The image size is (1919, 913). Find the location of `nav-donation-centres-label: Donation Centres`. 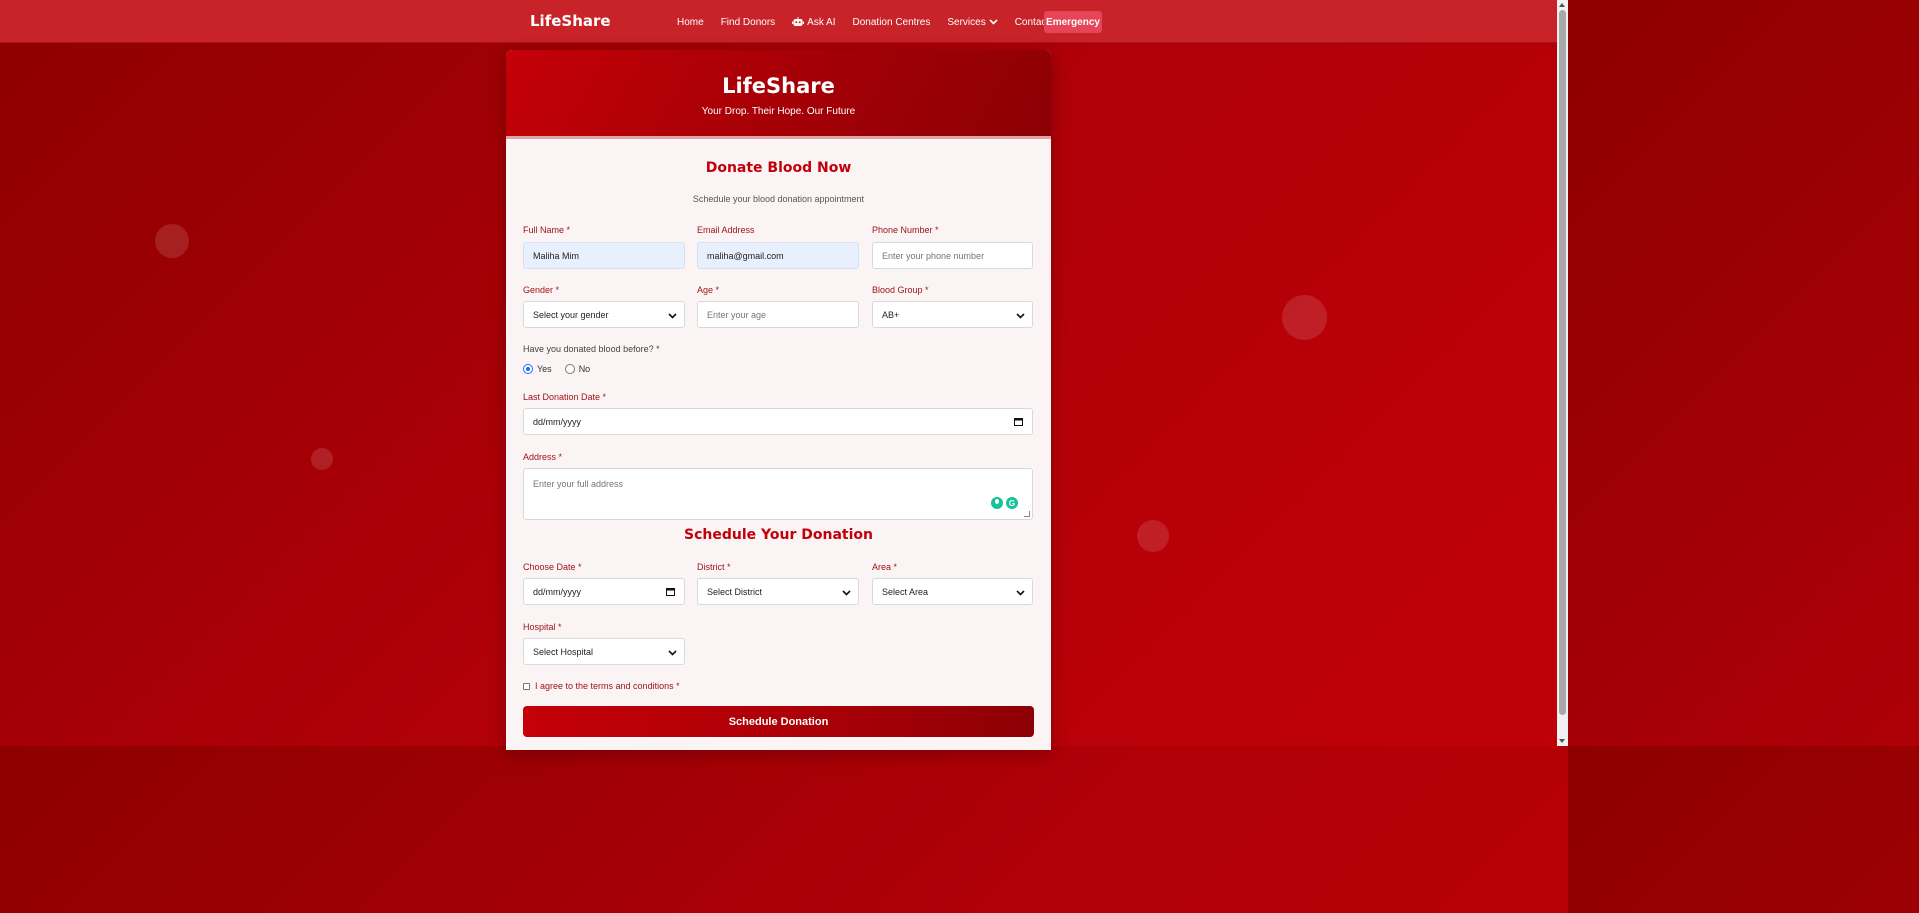

nav-donation-centres-label: Donation Centres is located at coordinates (891, 22).